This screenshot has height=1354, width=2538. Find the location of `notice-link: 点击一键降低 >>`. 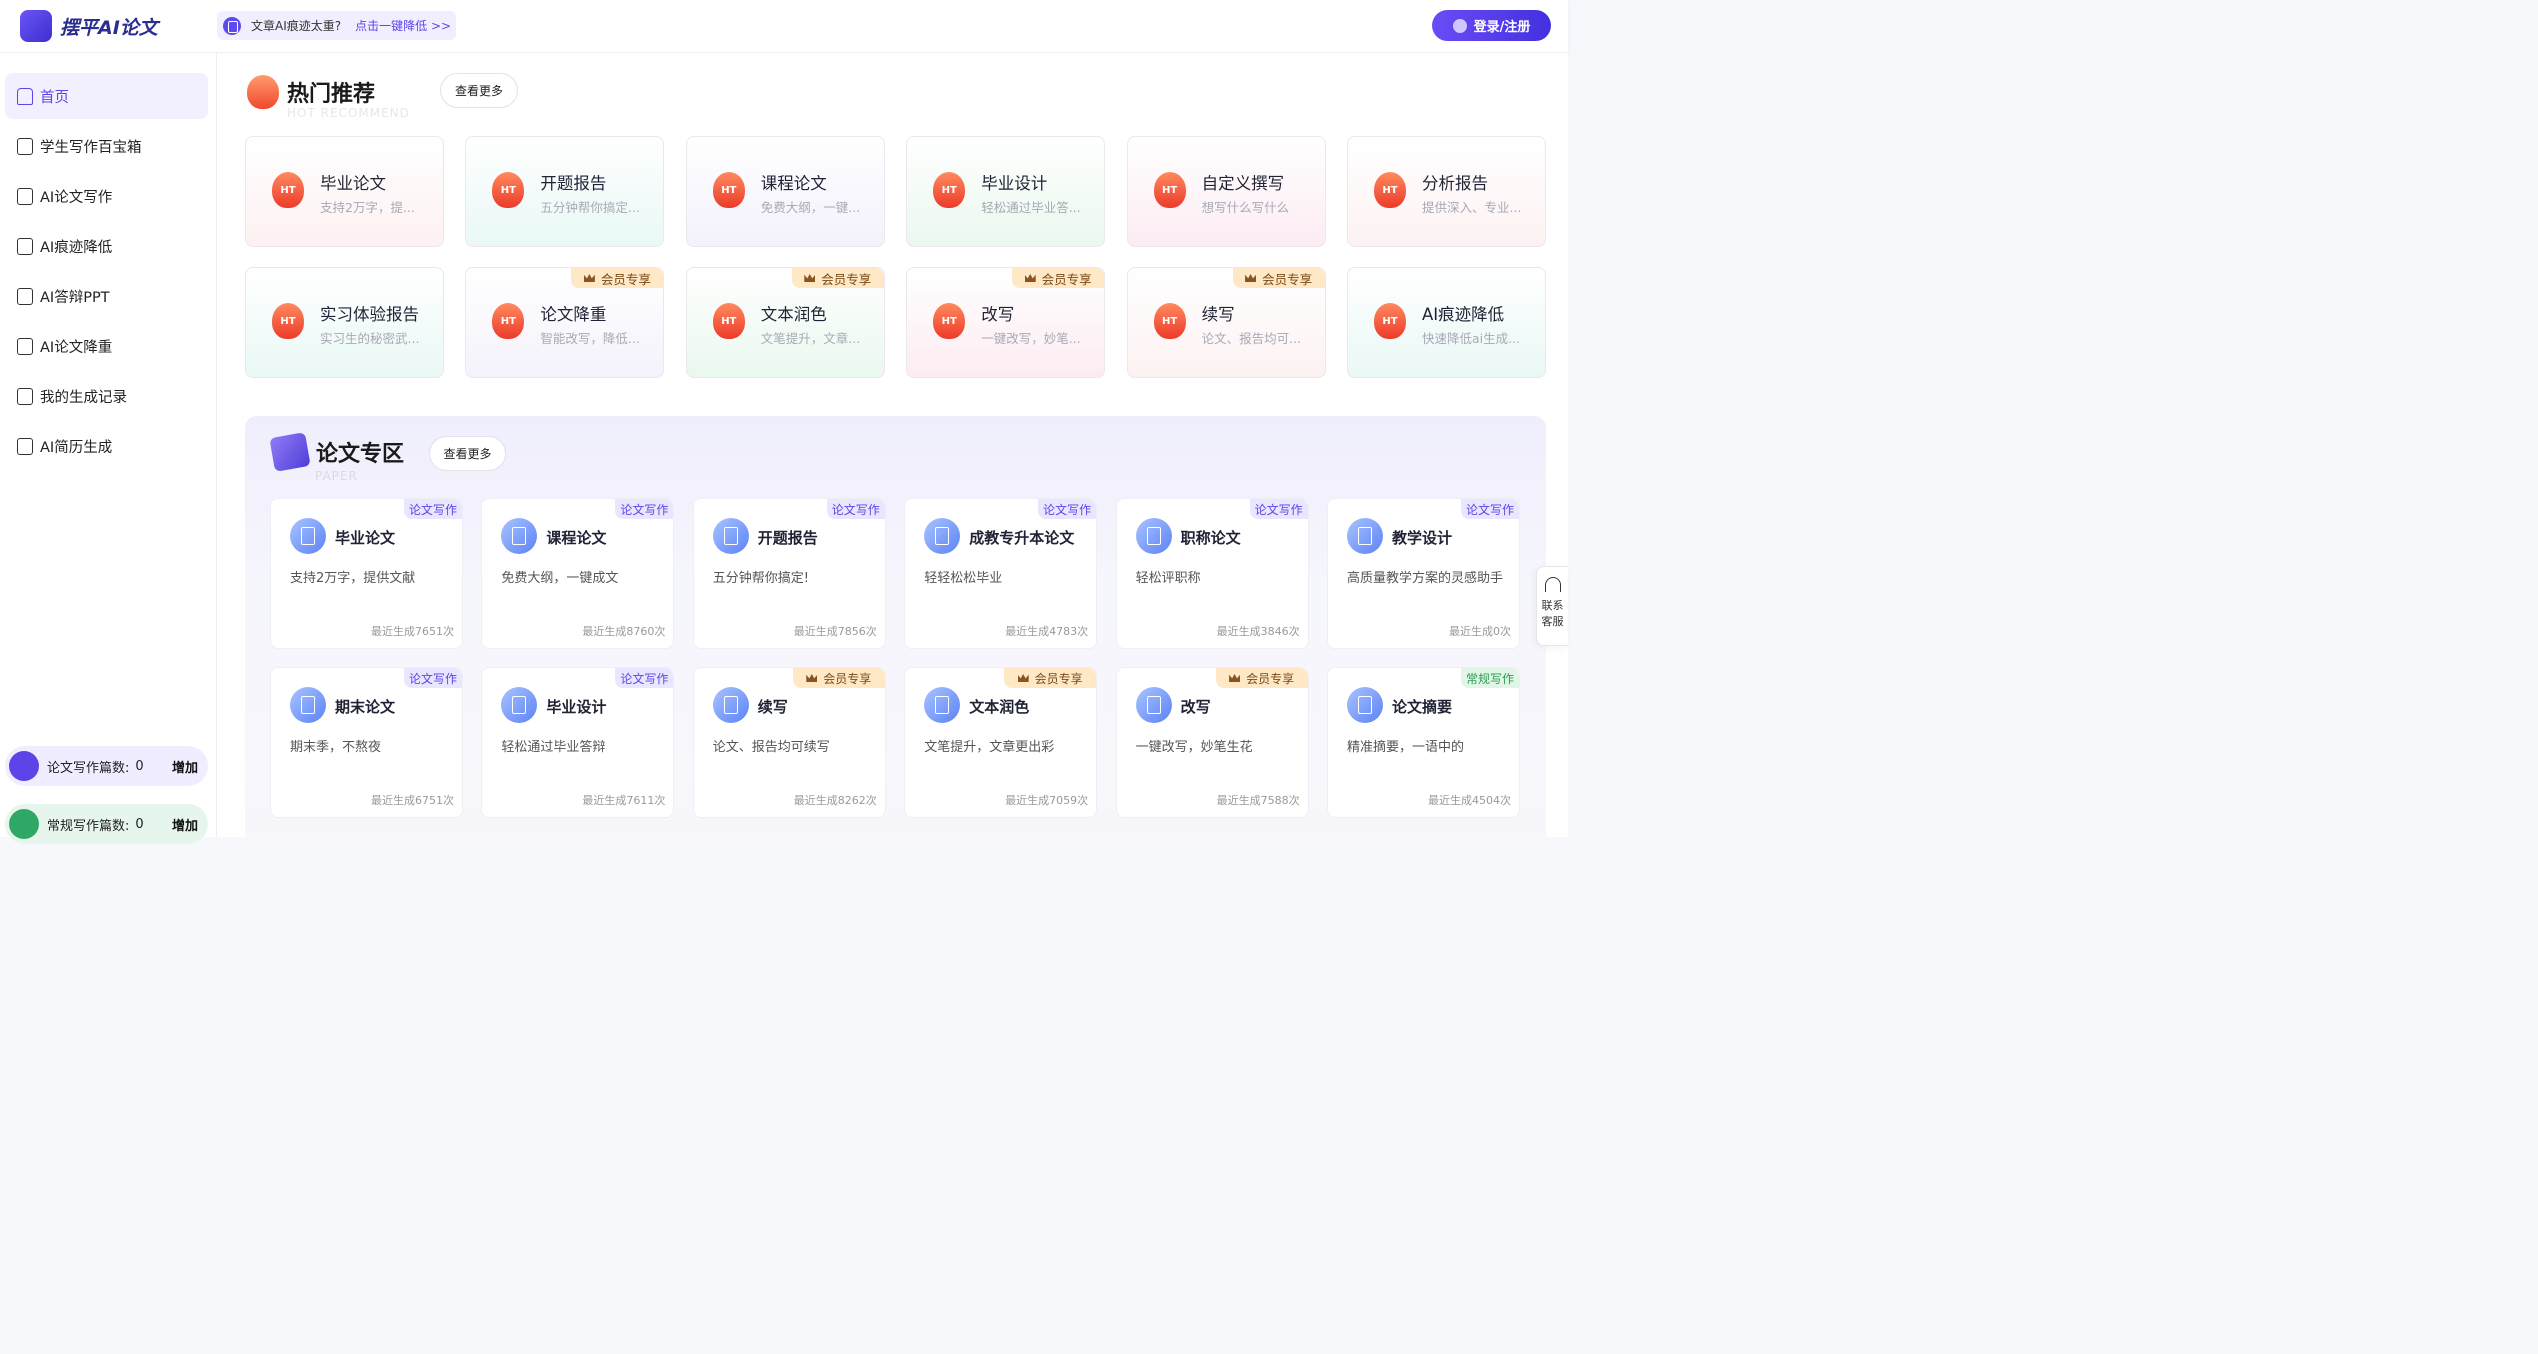

notice-link: 点击一键降低 >> is located at coordinates (403, 25).